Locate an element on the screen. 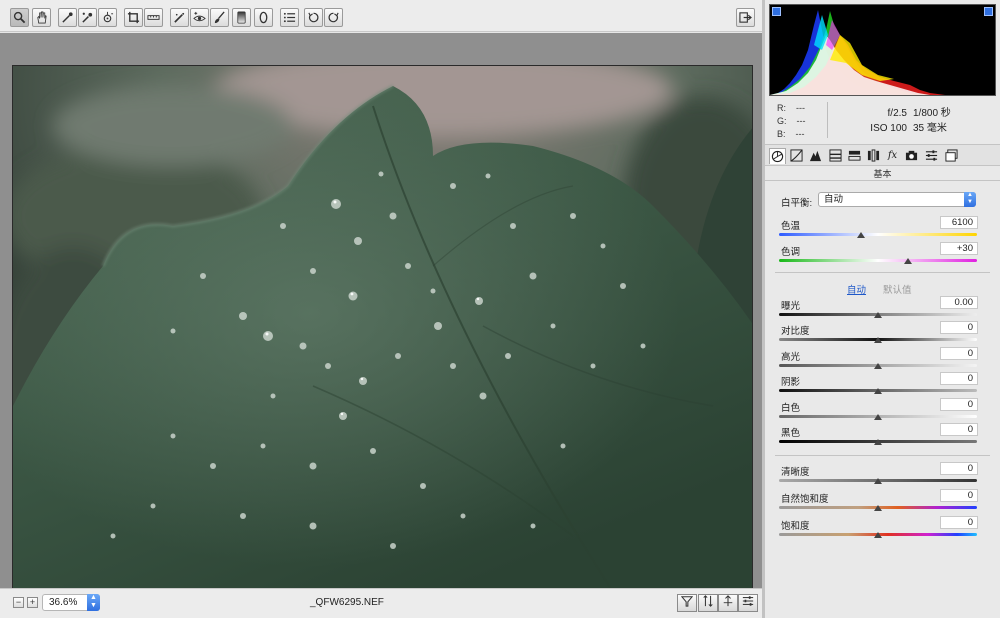  graduated-filter-tool-icon is located at coordinates (241, 17).